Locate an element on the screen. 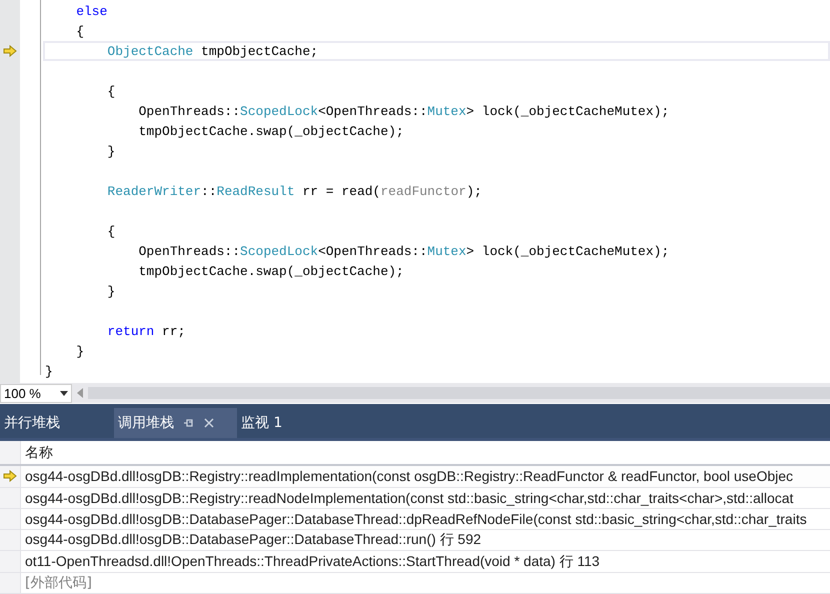 Image resolution: width=830 pixels, height=594 pixels. close-icon is located at coordinates (209, 423).